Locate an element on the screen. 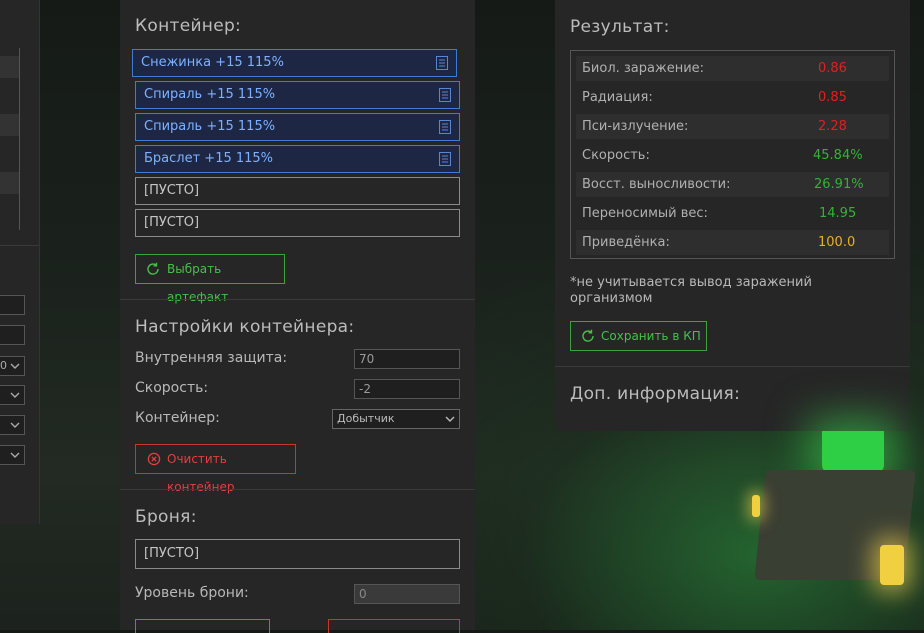 The width and height of the screenshot is (924, 633). inner-protection-label: Внутренняя защита: is located at coordinates (211, 358).